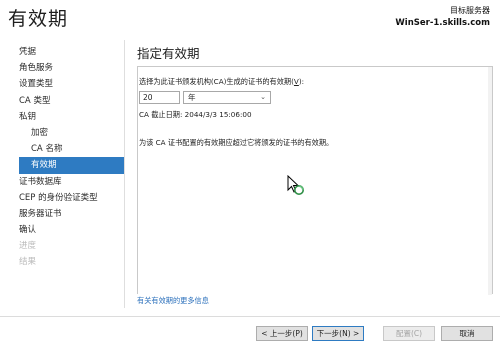 This screenshot has width=500, height=345. What do you see at coordinates (62, 101) in the screenshot?
I see `nav-item: CA 类型` at bounding box center [62, 101].